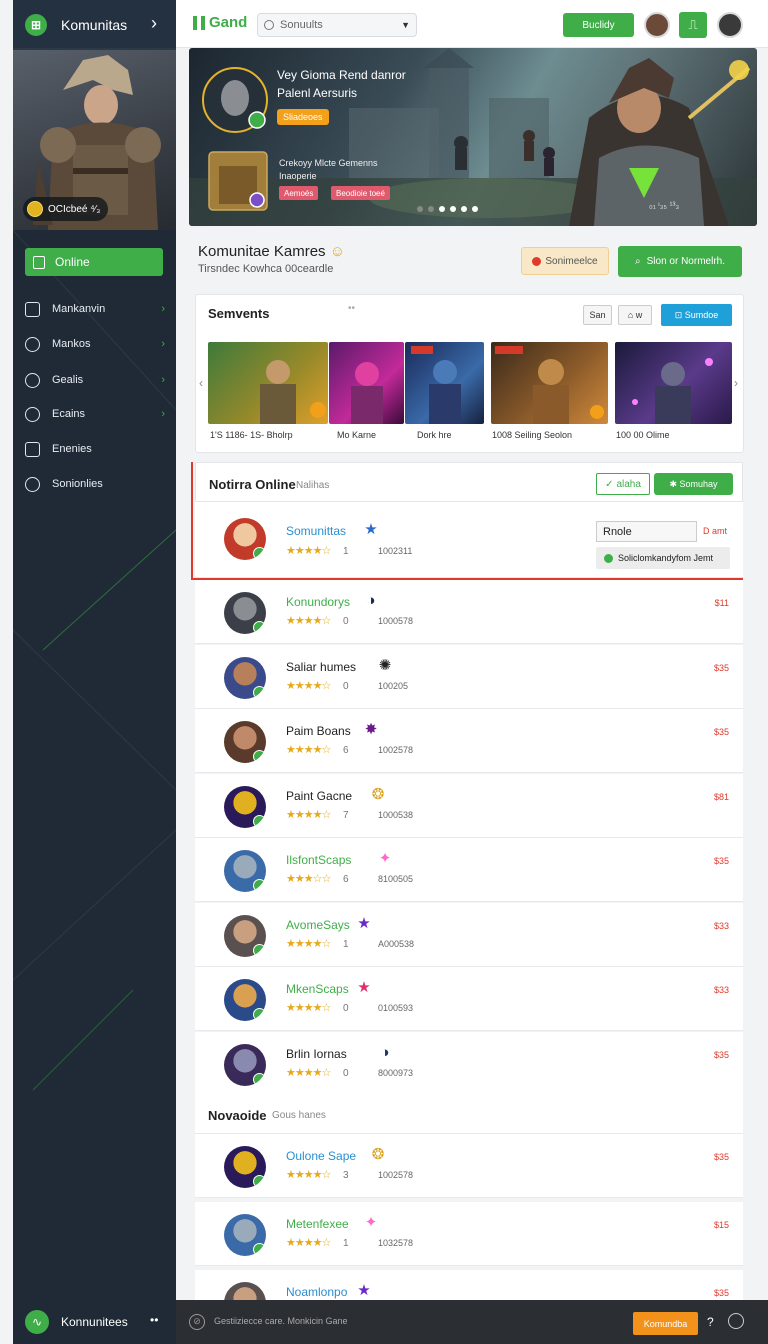  Describe the element at coordinates (95, 414) in the screenshot. I see `sidebar-item-ecains: Ecains ›` at that location.